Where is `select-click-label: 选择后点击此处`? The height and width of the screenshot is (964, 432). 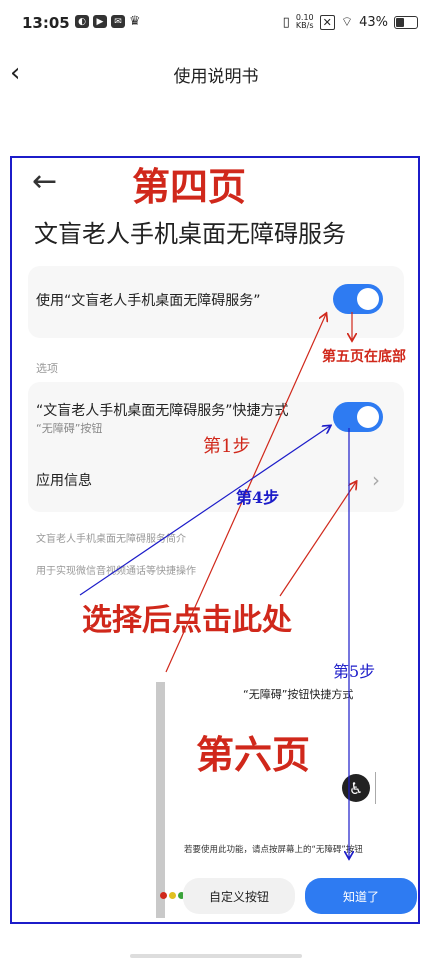
select-click-label: 选择后点击此处 is located at coordinates (187, 620).